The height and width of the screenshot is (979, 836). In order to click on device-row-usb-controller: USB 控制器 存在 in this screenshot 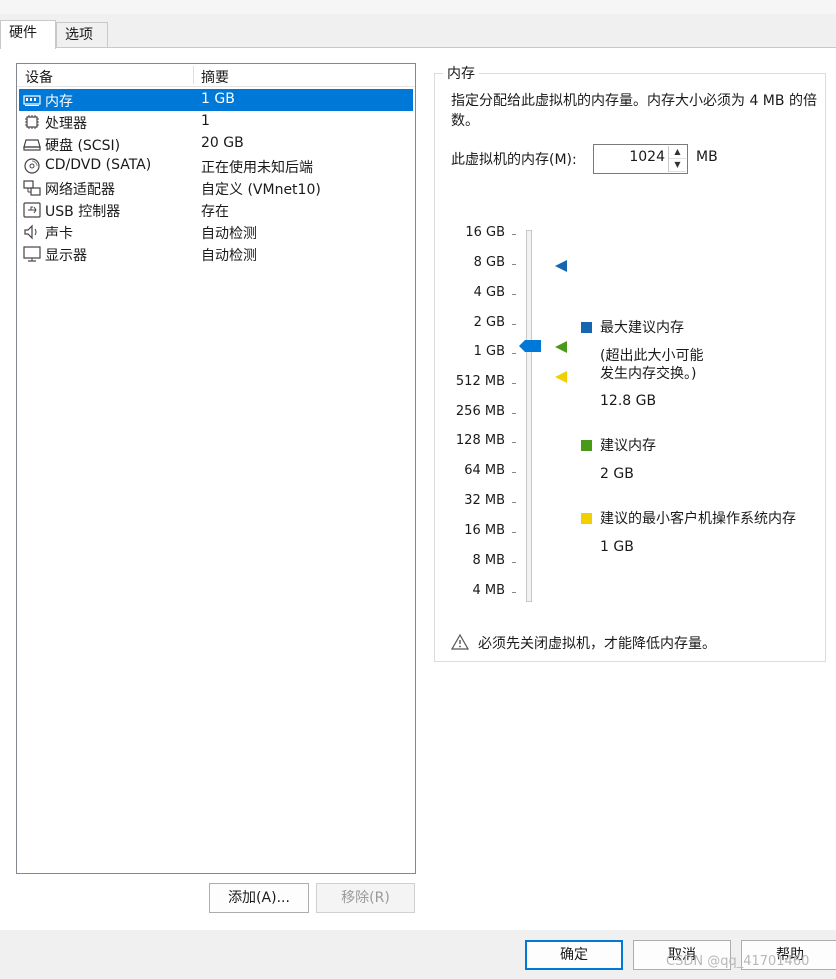, I will do `click(216, 210)`.